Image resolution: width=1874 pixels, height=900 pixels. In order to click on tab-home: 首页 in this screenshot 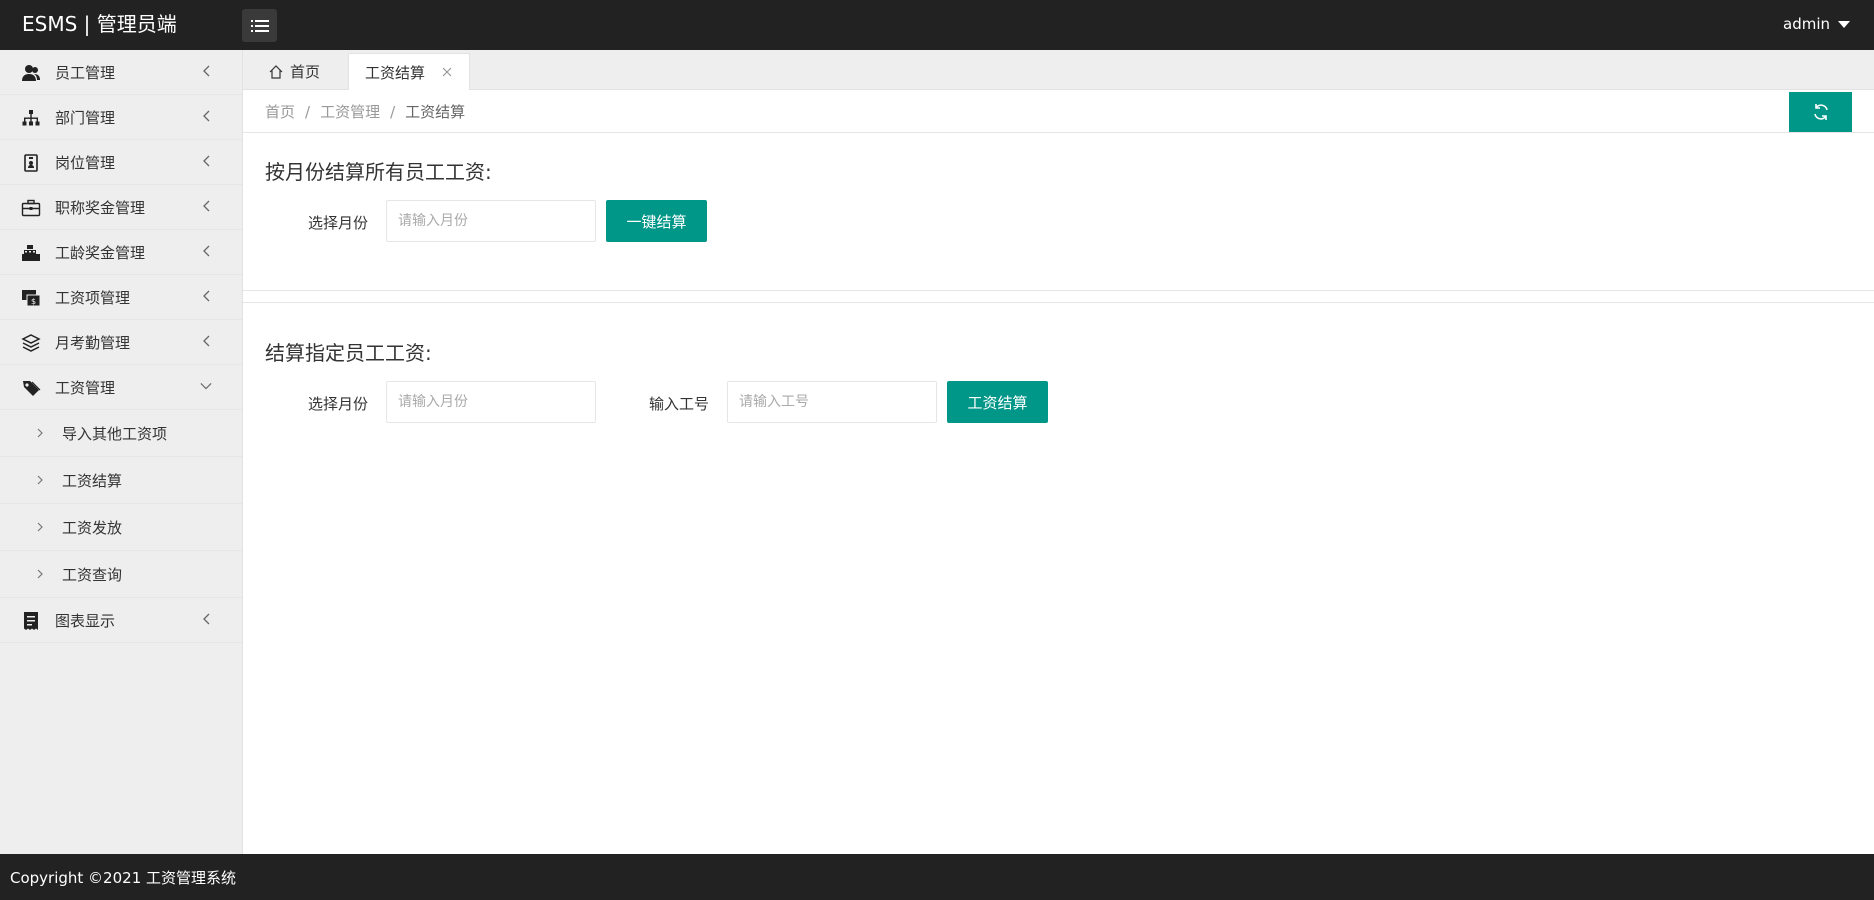, I will do `click(294, 71)`.